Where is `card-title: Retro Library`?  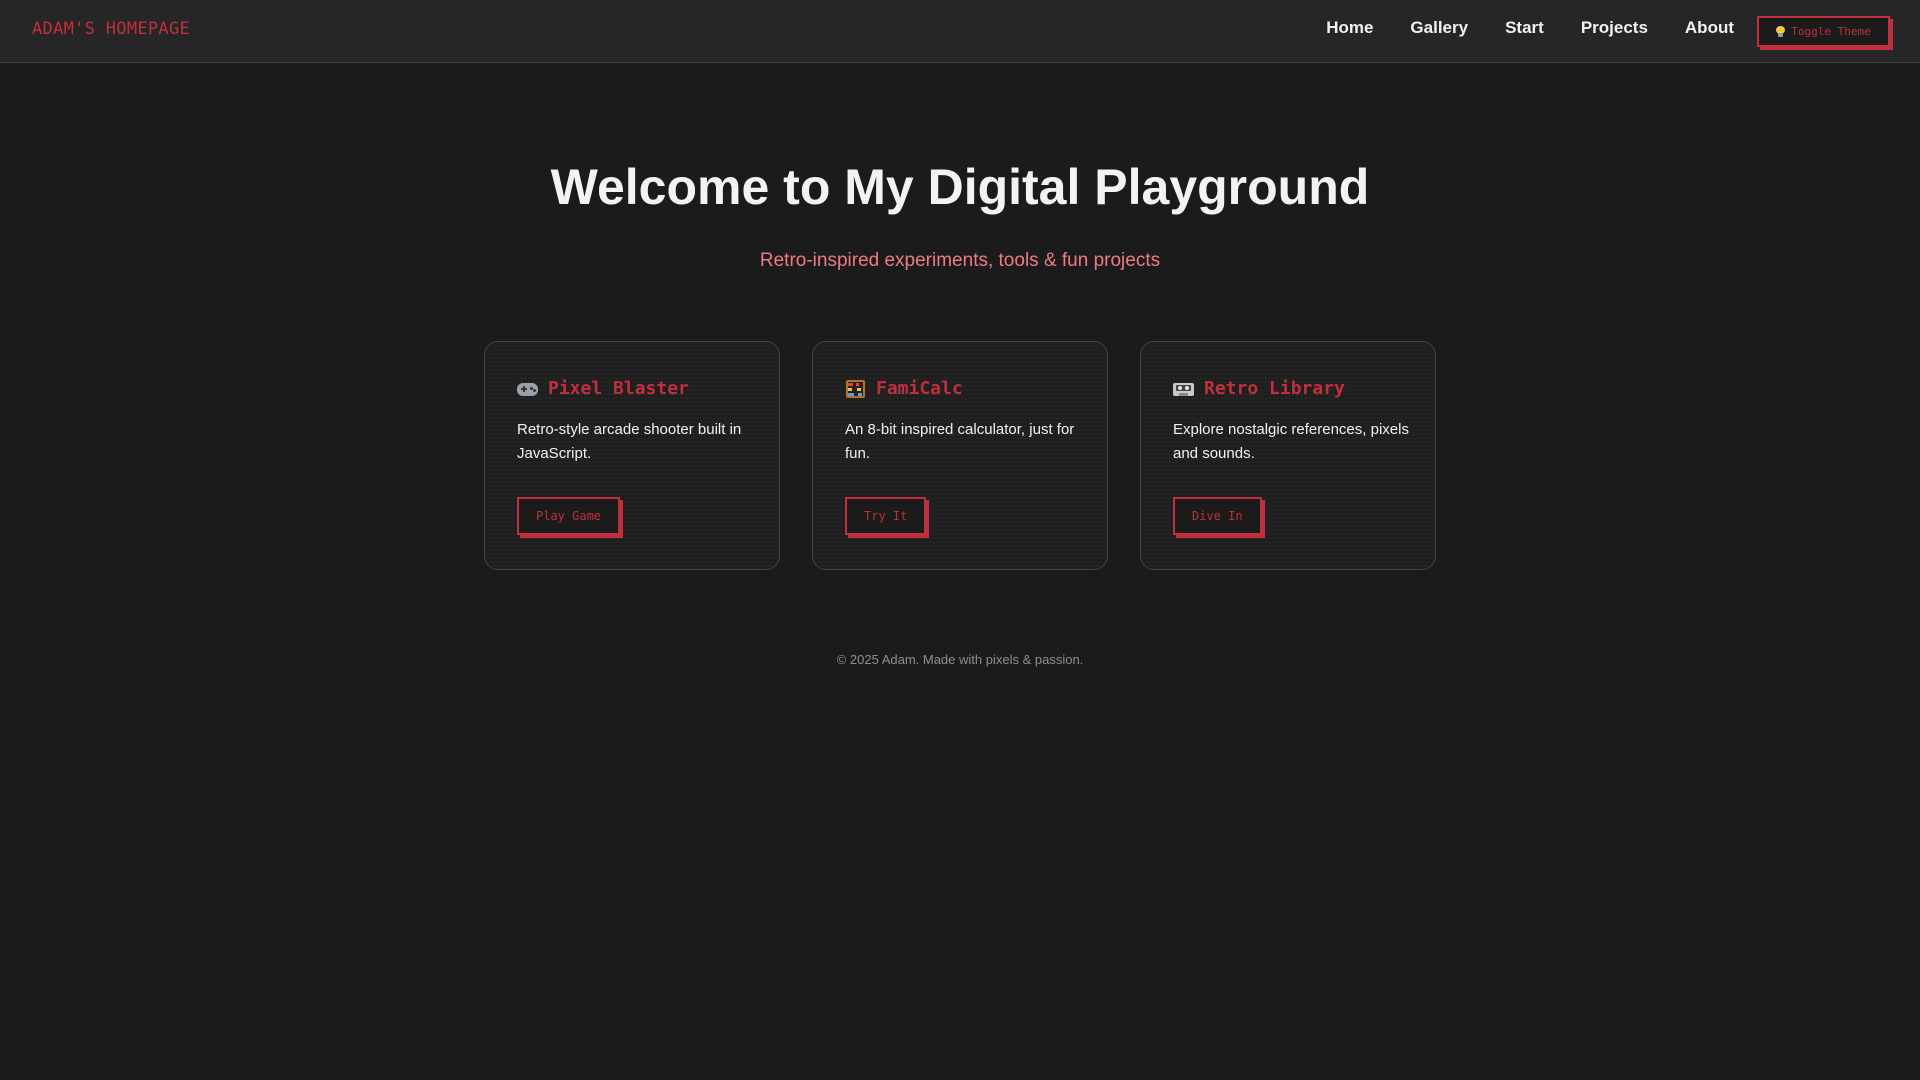
card-title: Retro Library is located at coordinates (1259, 388).